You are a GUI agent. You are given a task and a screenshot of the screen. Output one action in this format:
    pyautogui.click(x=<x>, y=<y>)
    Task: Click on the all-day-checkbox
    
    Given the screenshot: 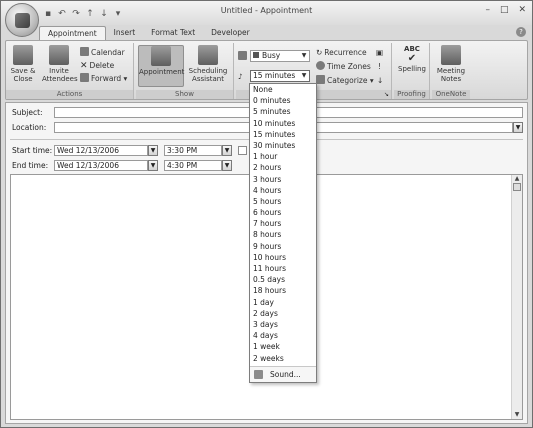 What is the action you would take?
    pyautogui.click(x=242, y=150)
    